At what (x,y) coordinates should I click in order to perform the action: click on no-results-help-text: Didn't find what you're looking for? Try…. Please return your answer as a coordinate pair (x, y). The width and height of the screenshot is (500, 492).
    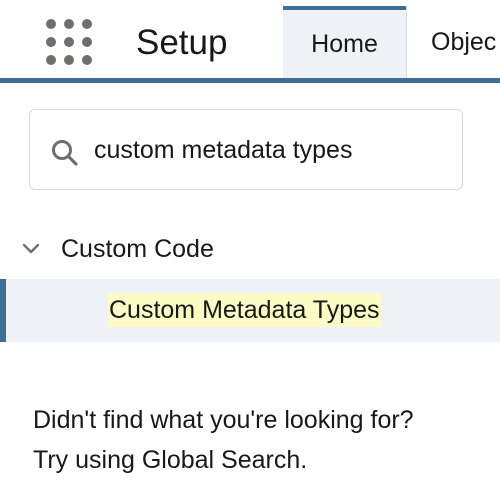
    Looking at the image, I should click on (263, 440).